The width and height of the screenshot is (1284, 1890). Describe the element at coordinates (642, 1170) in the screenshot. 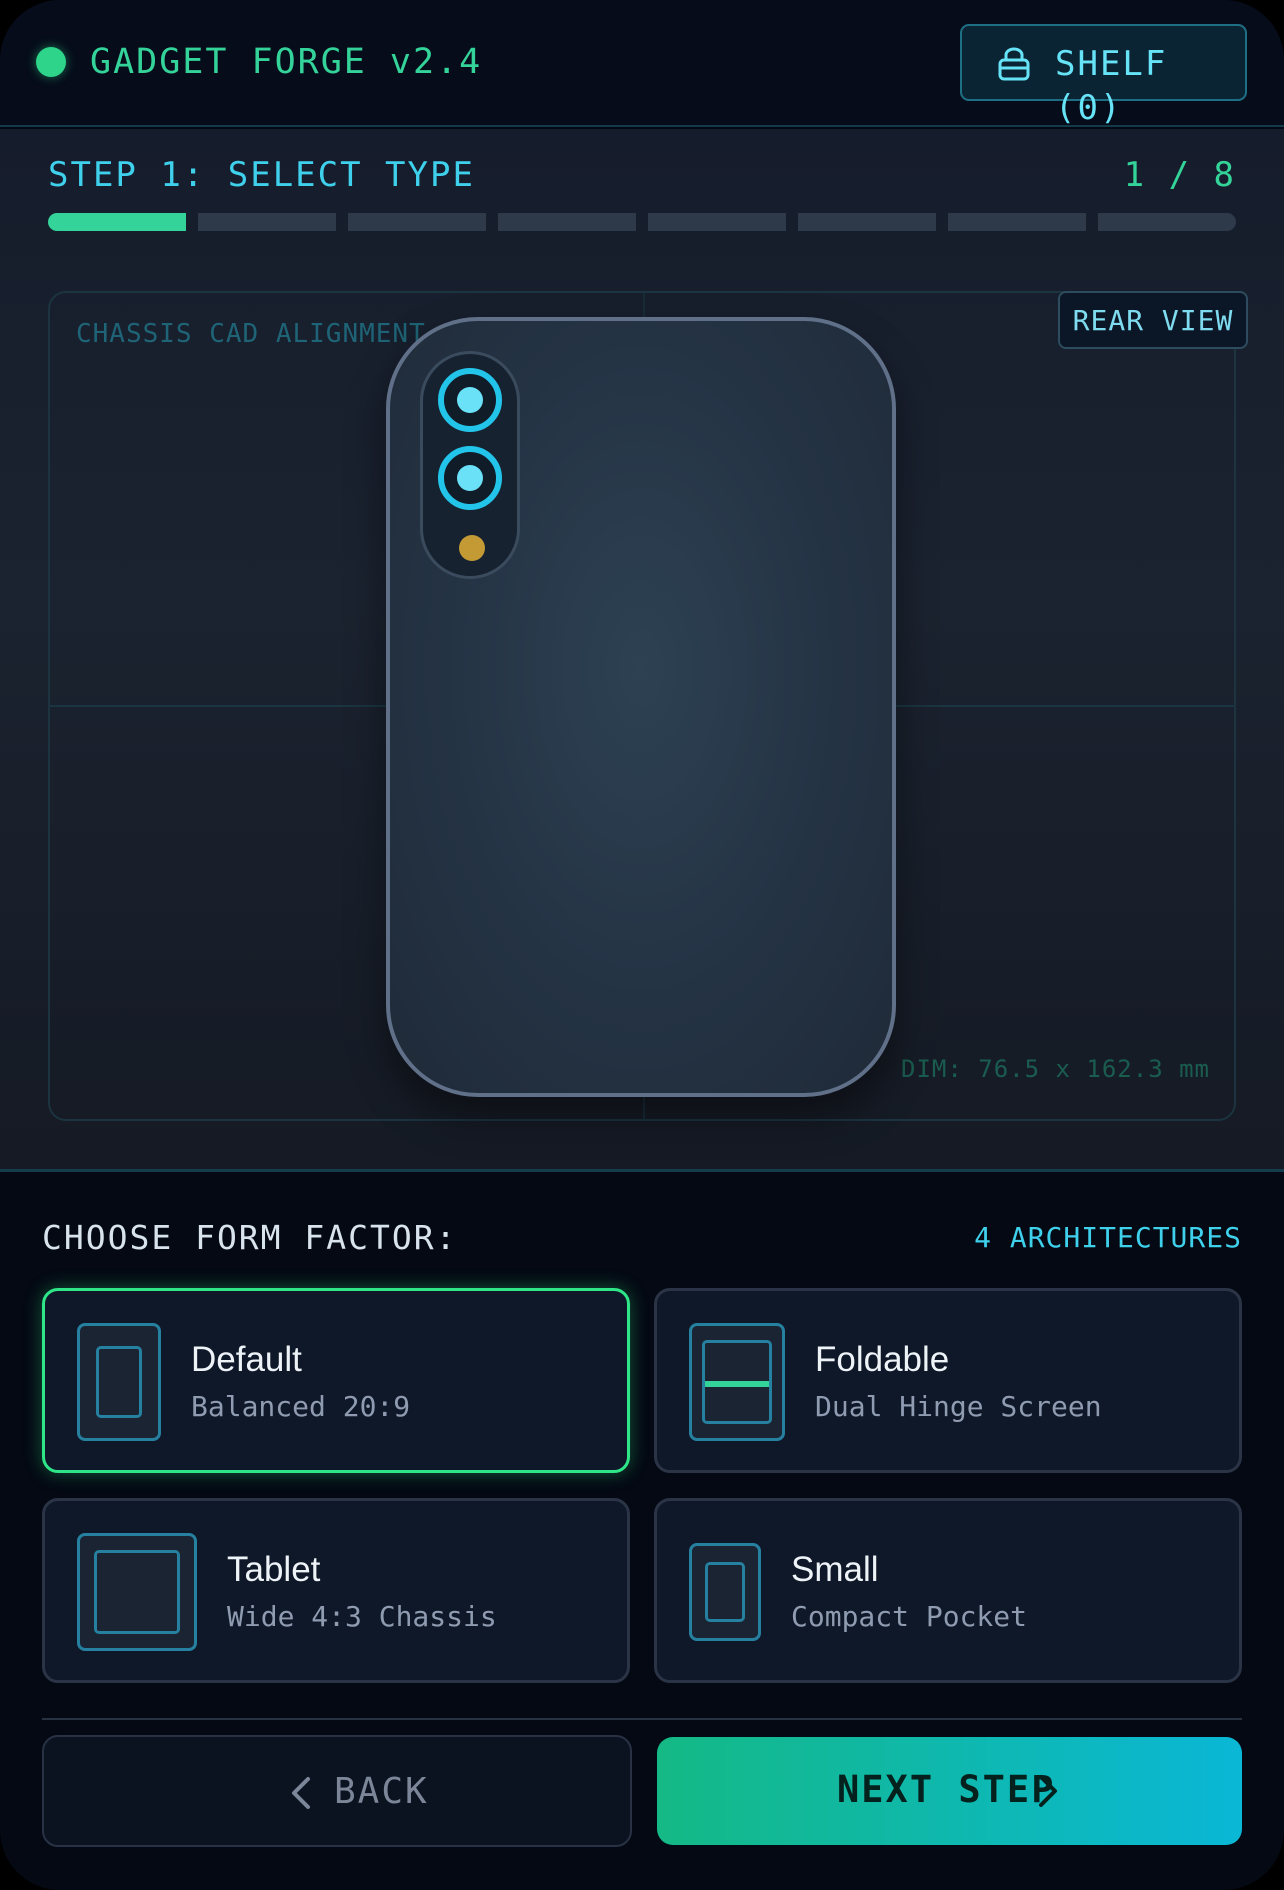

I see `section-divider` at that location.